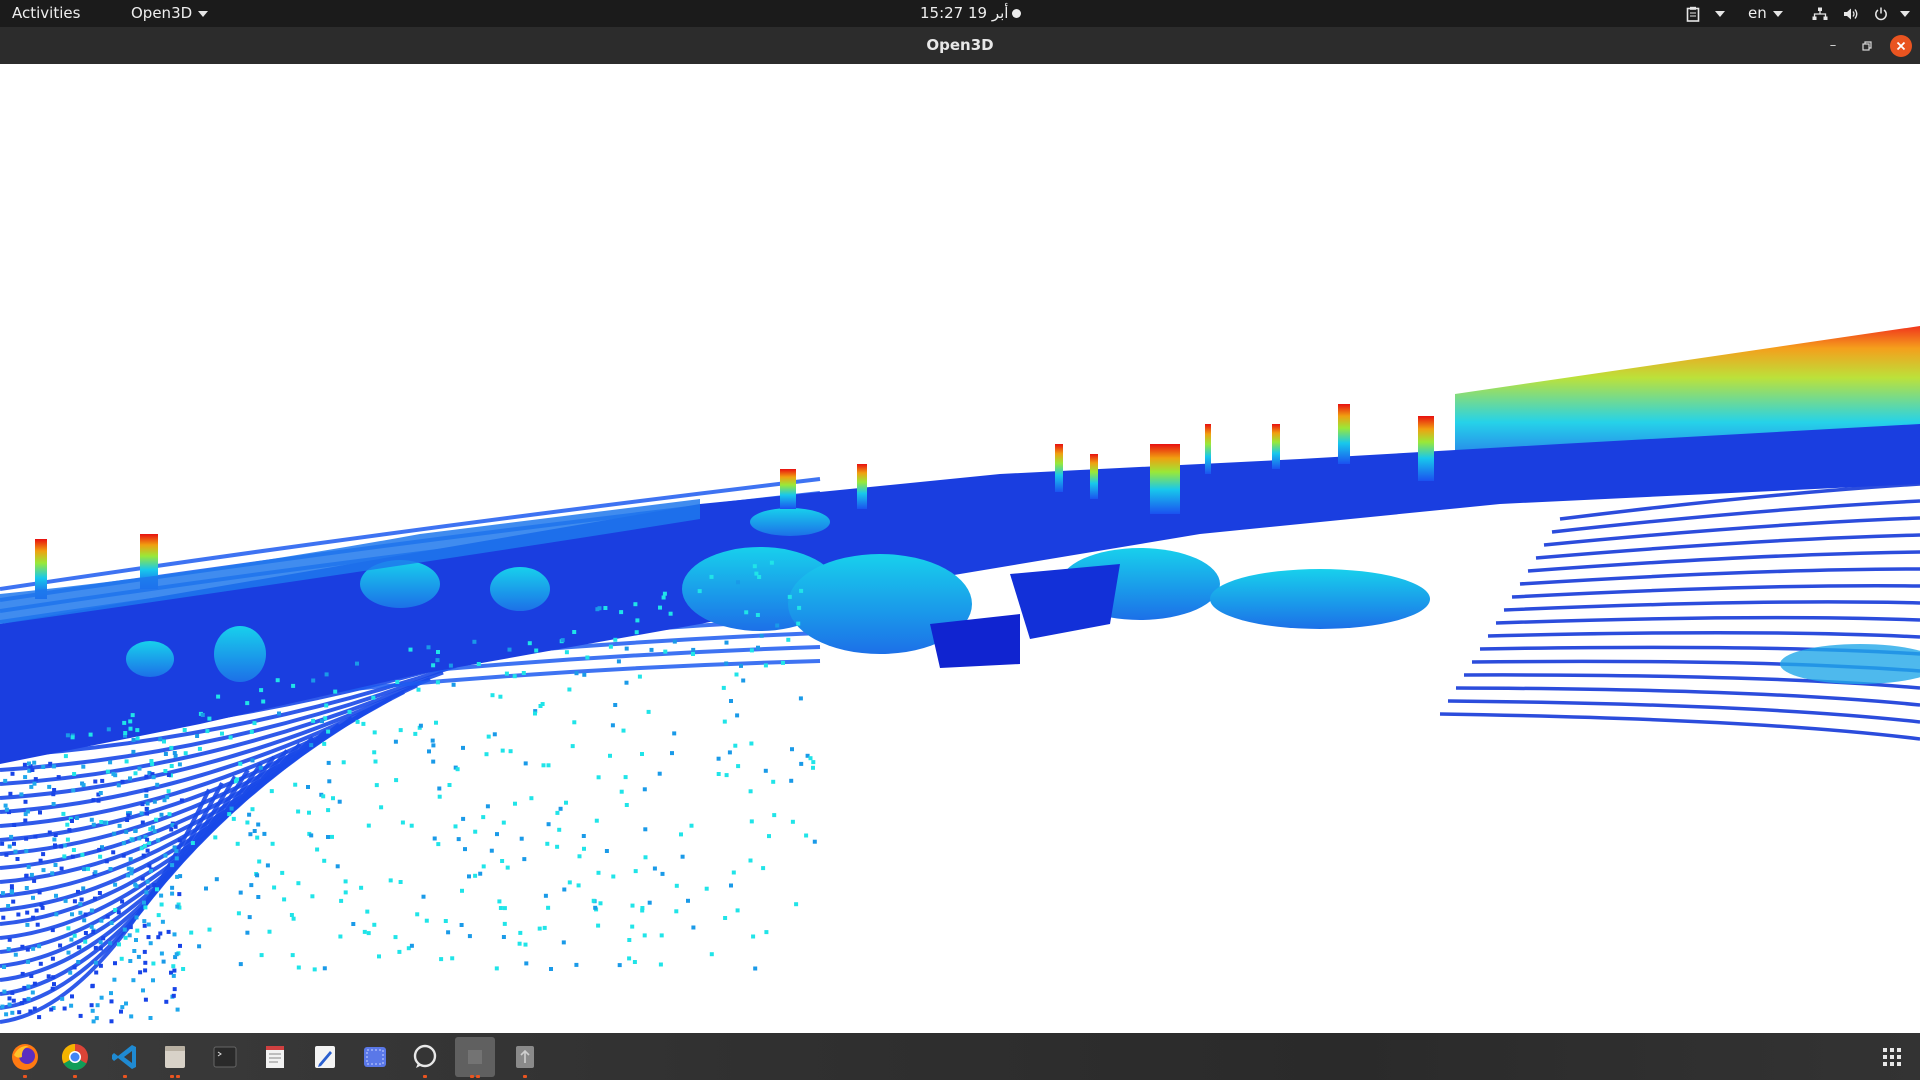 This screenshot has width=1920, height=1081. Describe the element at coordinates (325, 1057) in the screenshot. I see `text-editor-launcher` at that location.